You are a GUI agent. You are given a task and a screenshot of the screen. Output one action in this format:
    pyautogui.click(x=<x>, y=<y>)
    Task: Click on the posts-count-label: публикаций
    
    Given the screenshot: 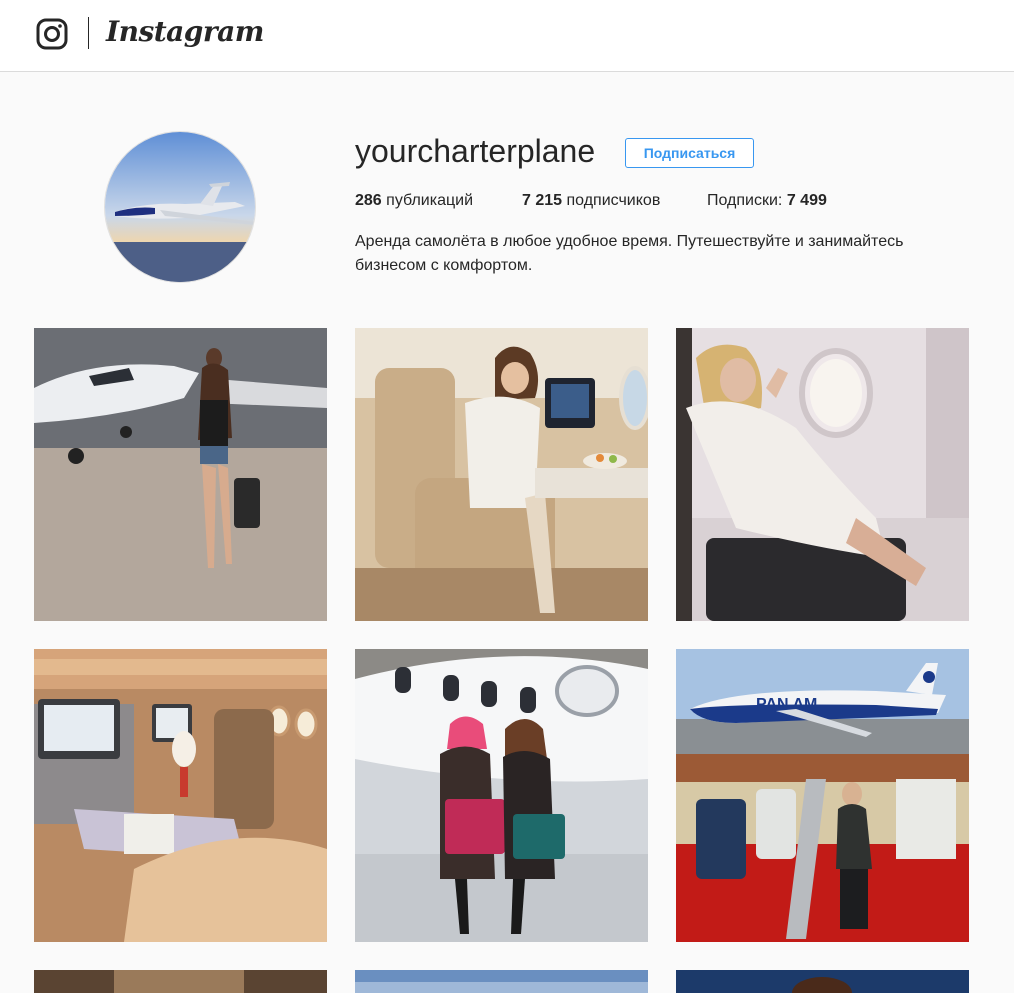 What is the action you would take?
    pyautogui.click(x=430, y=200)
    